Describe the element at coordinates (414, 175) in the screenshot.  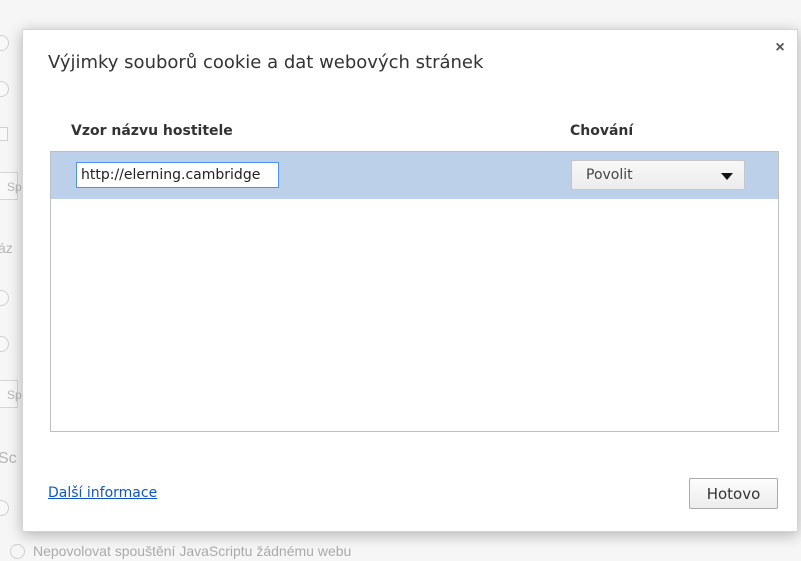
I see `list-item: Povolit` at that location.